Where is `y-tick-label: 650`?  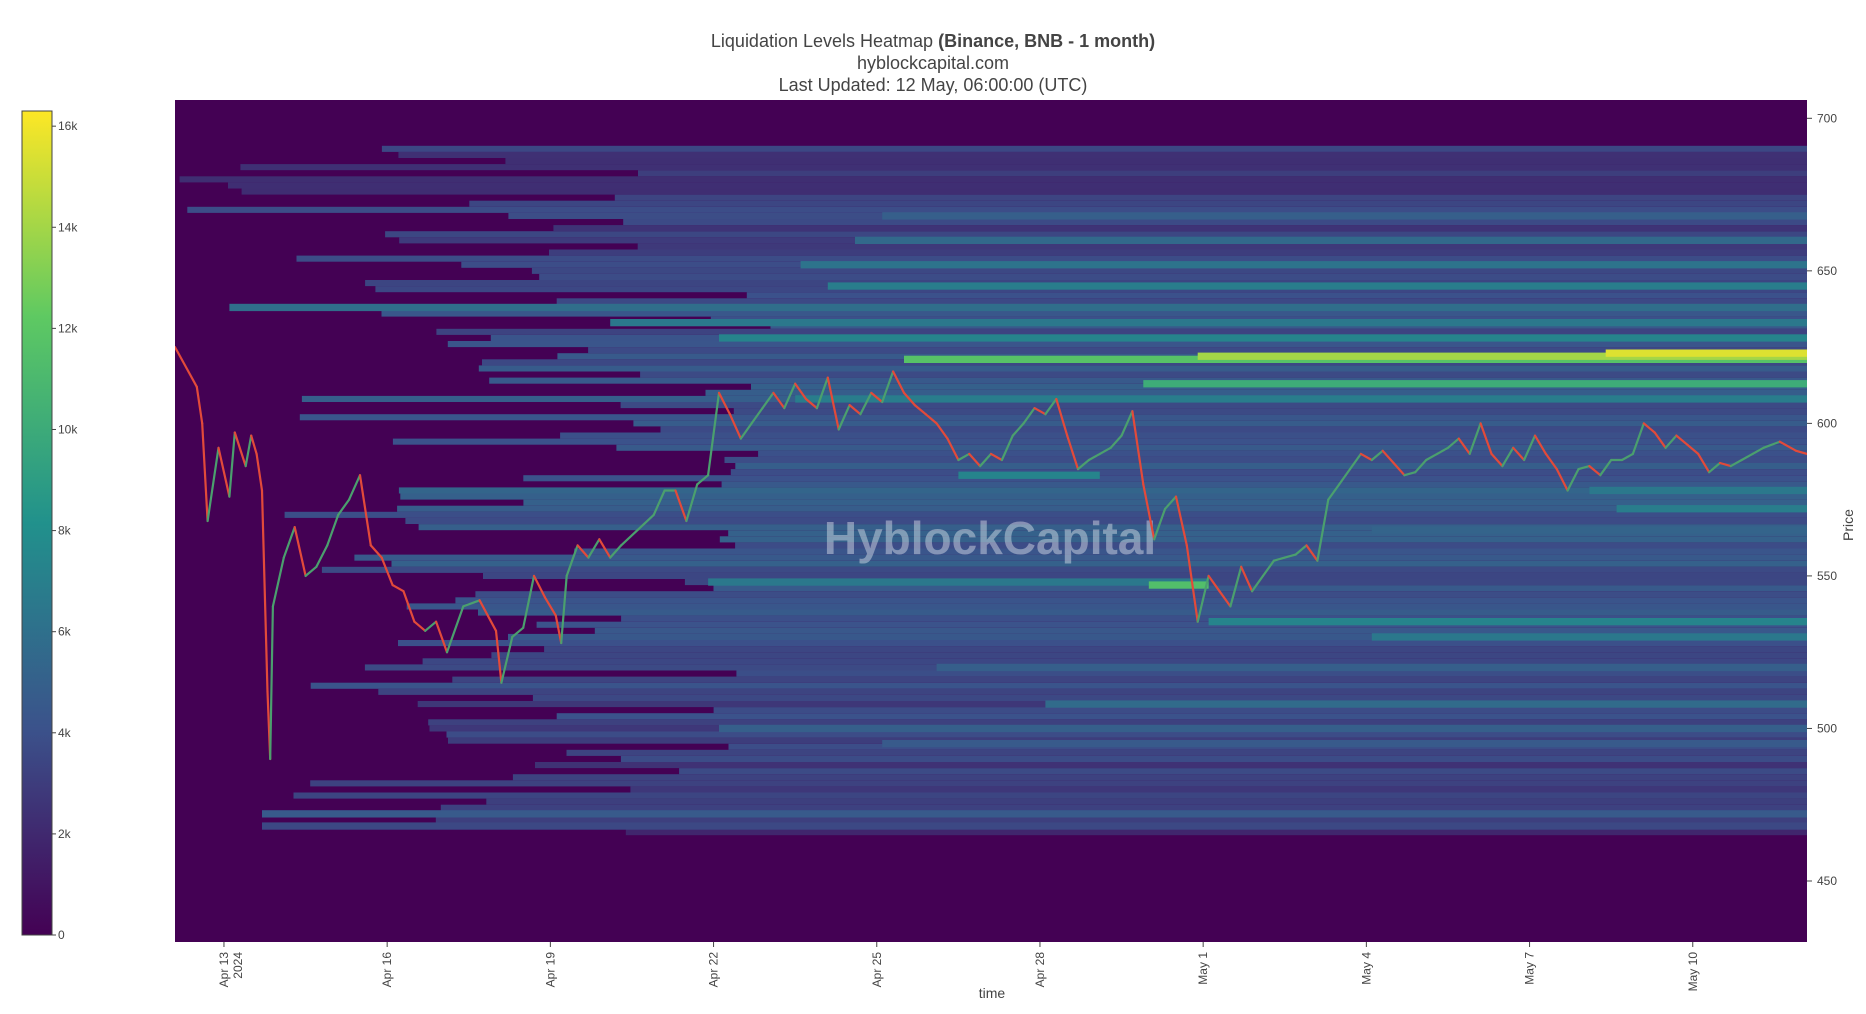 y-tick-label: 650 is located at coordinates (1827, 271).